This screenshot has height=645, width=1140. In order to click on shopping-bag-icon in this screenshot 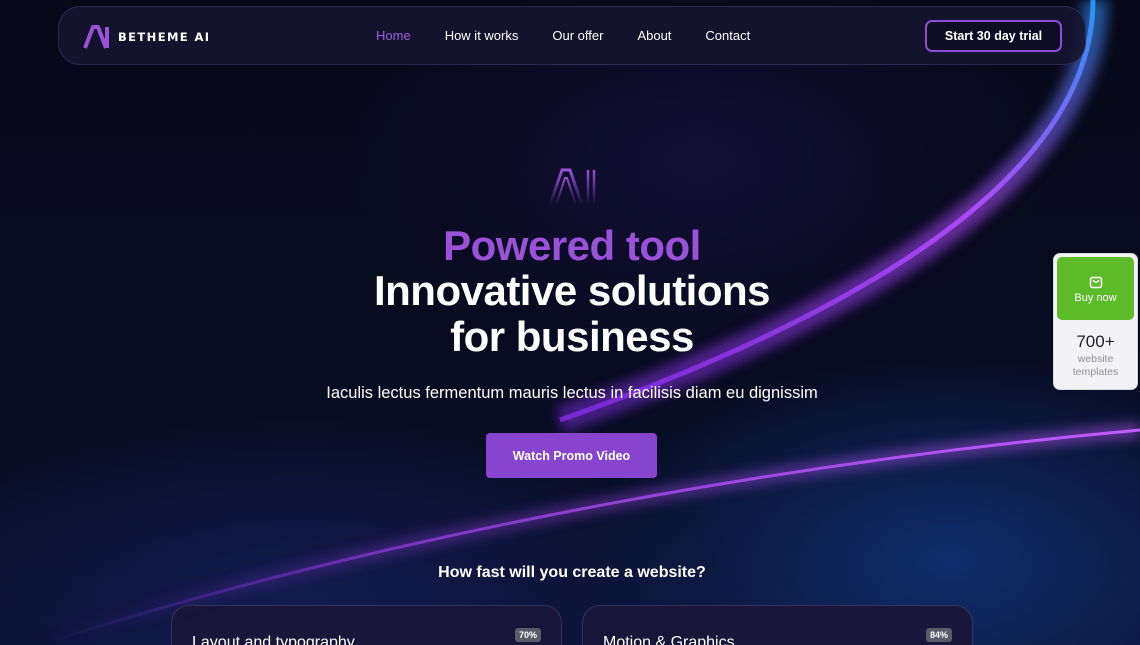, I will do `click(1095, 282)`.